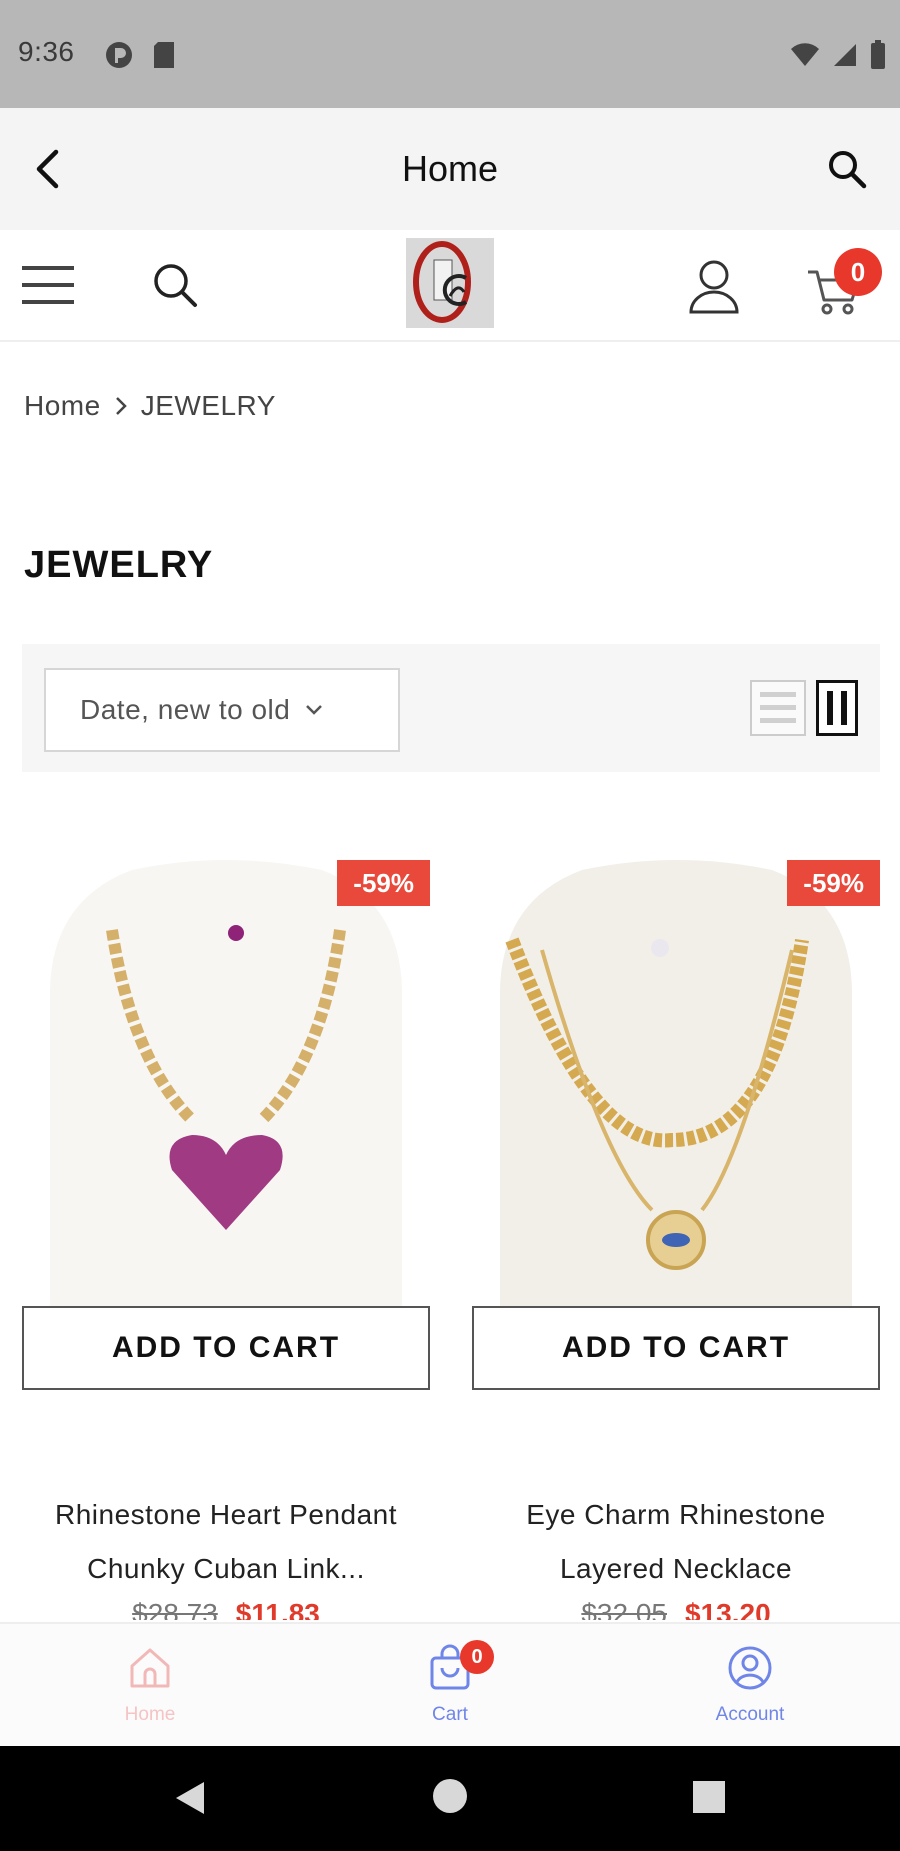  I want to click on nav-home: Home, so click(150, 1686).